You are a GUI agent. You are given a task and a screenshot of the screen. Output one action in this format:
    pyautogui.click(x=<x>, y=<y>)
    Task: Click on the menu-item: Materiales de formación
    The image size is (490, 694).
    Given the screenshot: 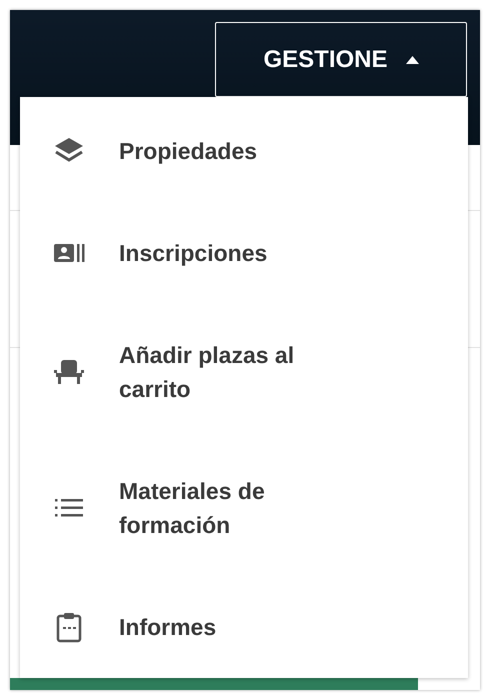 What is the action you would take?
    pyautogui.click(x=239, y=508)
    